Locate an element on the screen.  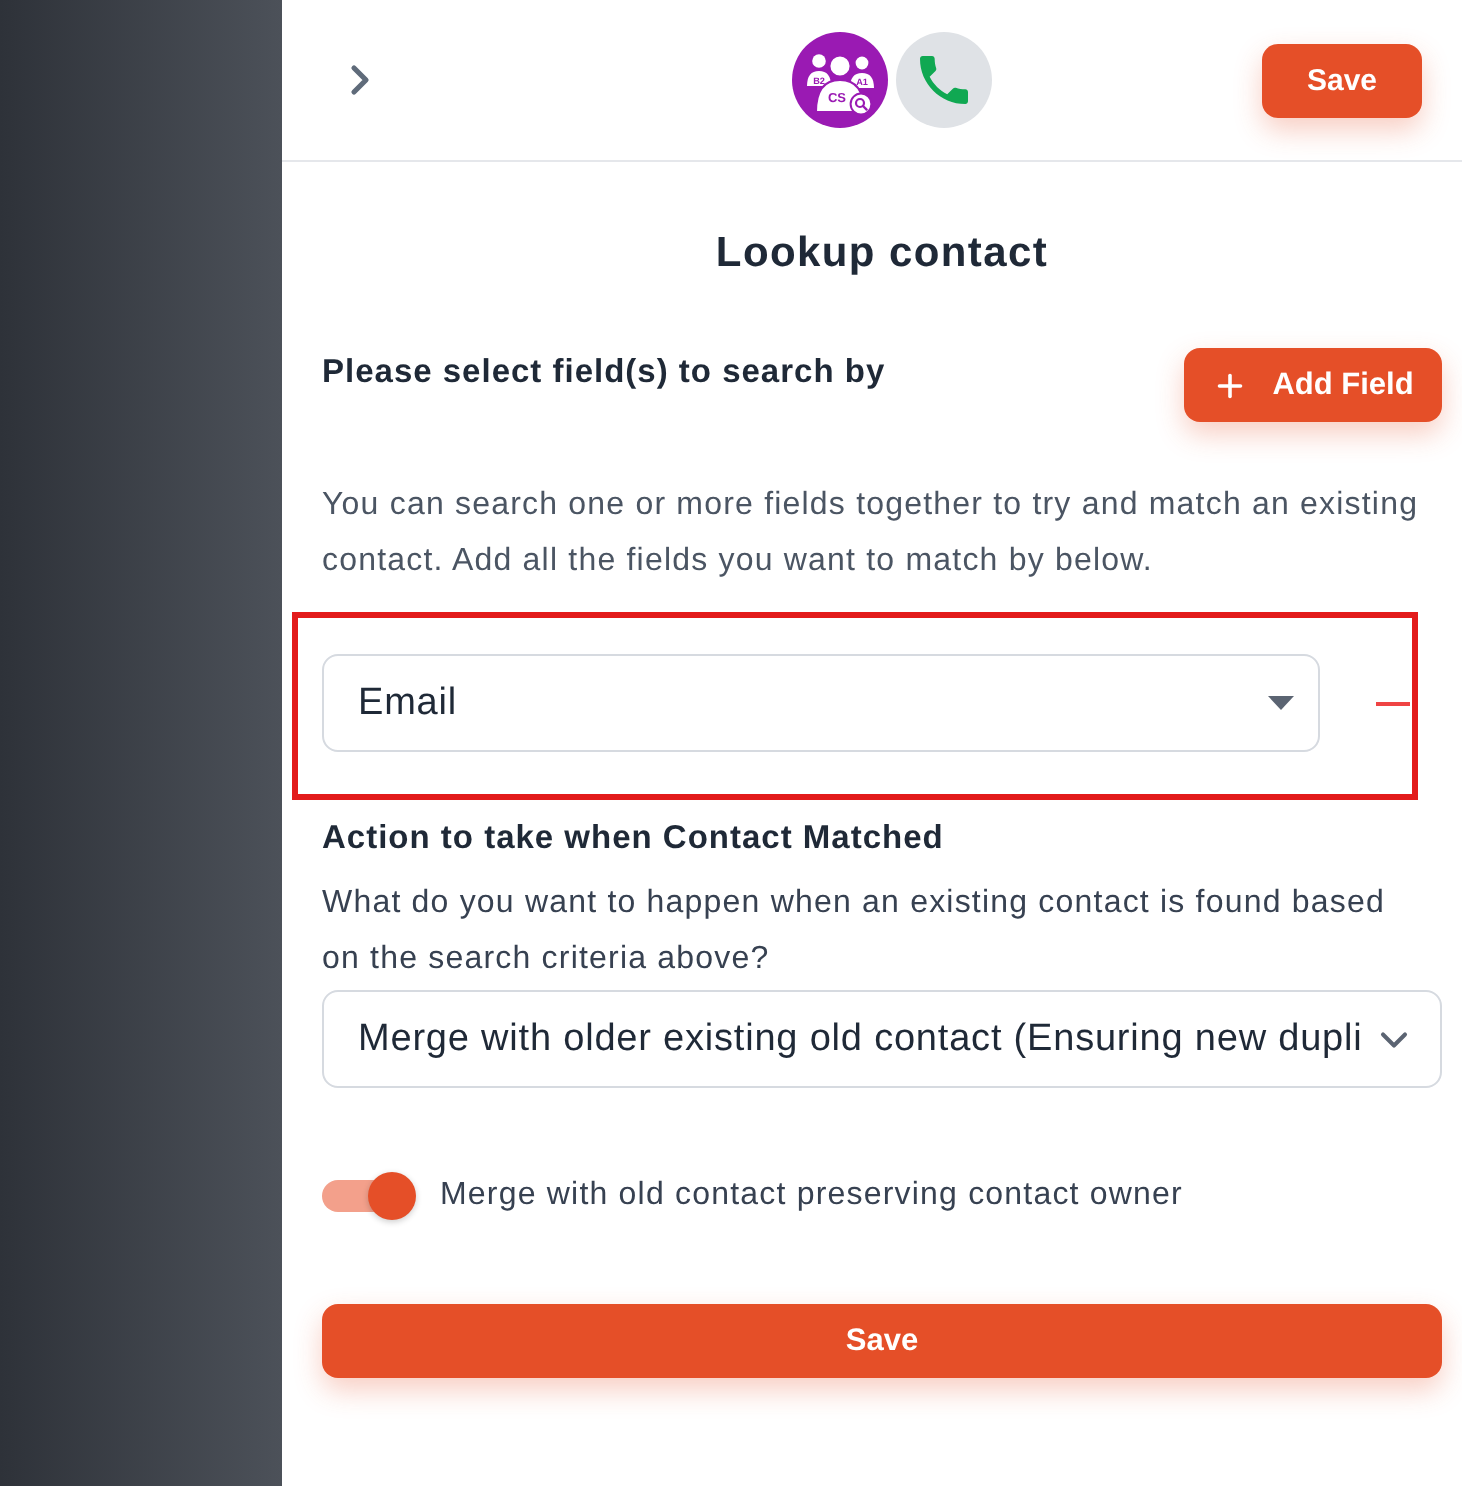
add-field-button: Add Field is located at coordinates (1313, 385).